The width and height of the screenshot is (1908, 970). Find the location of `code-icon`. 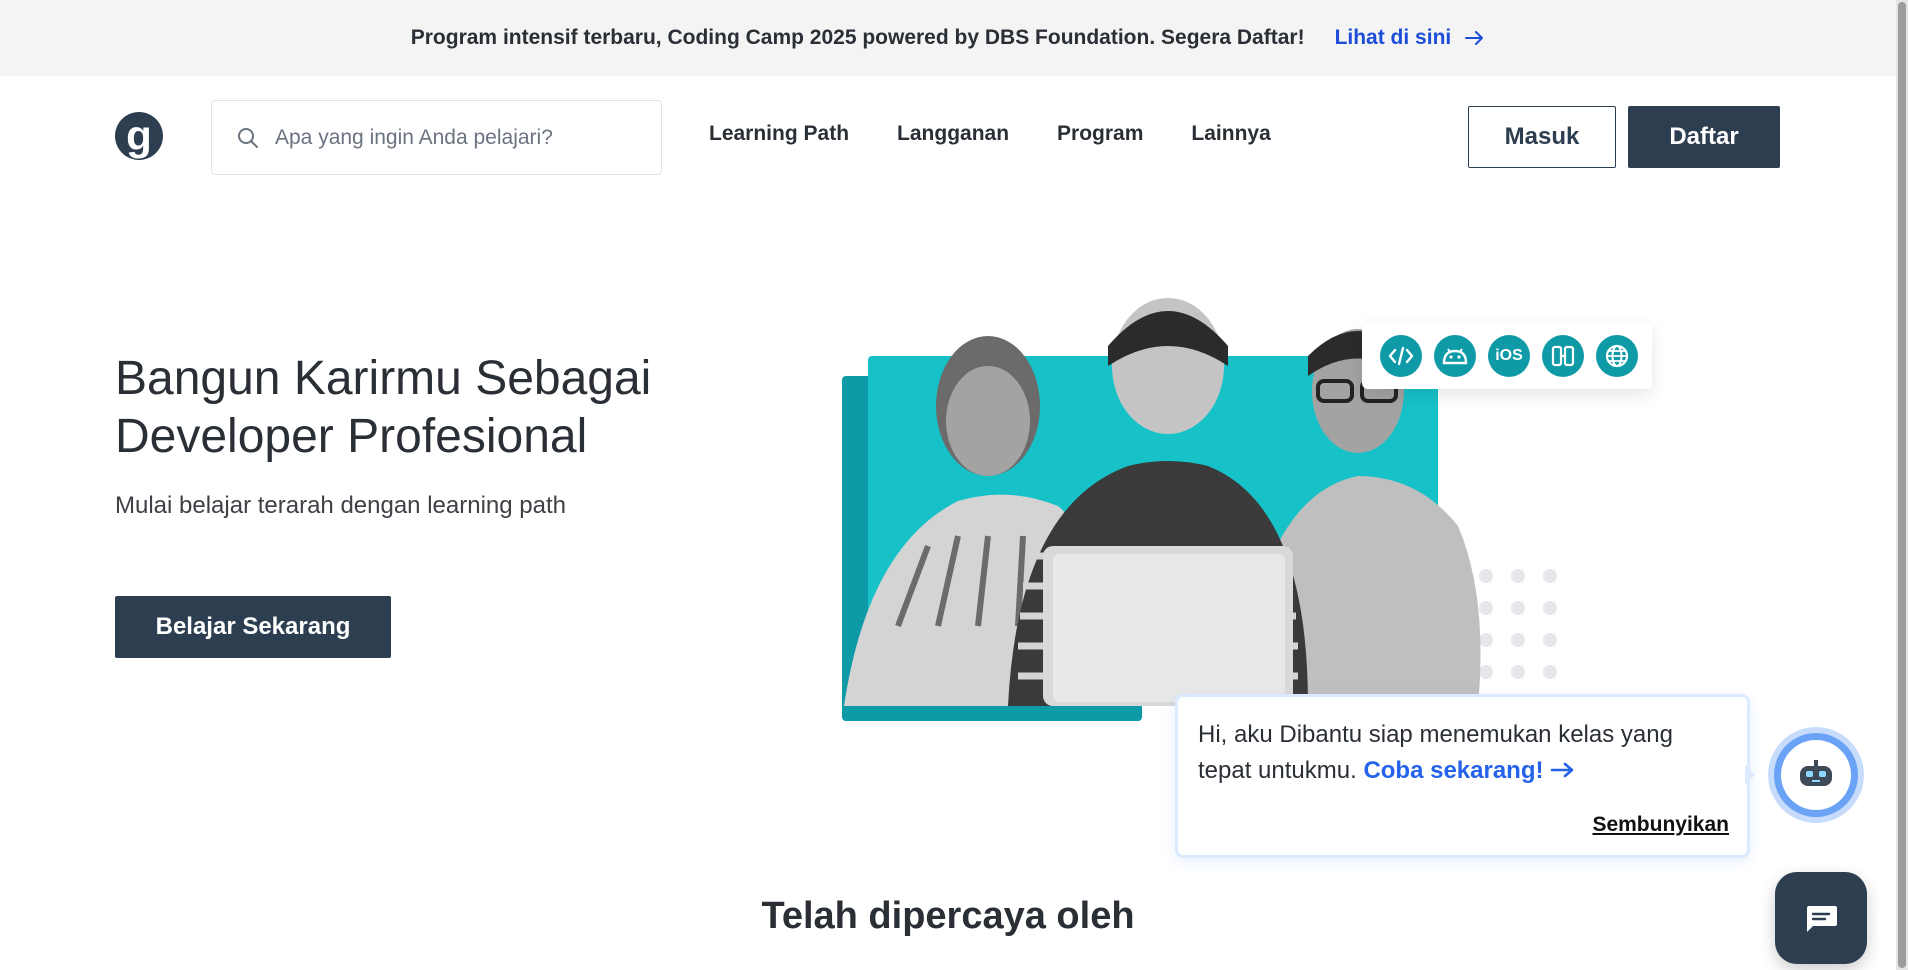

code-icon is located at coordinates (1401, 356).